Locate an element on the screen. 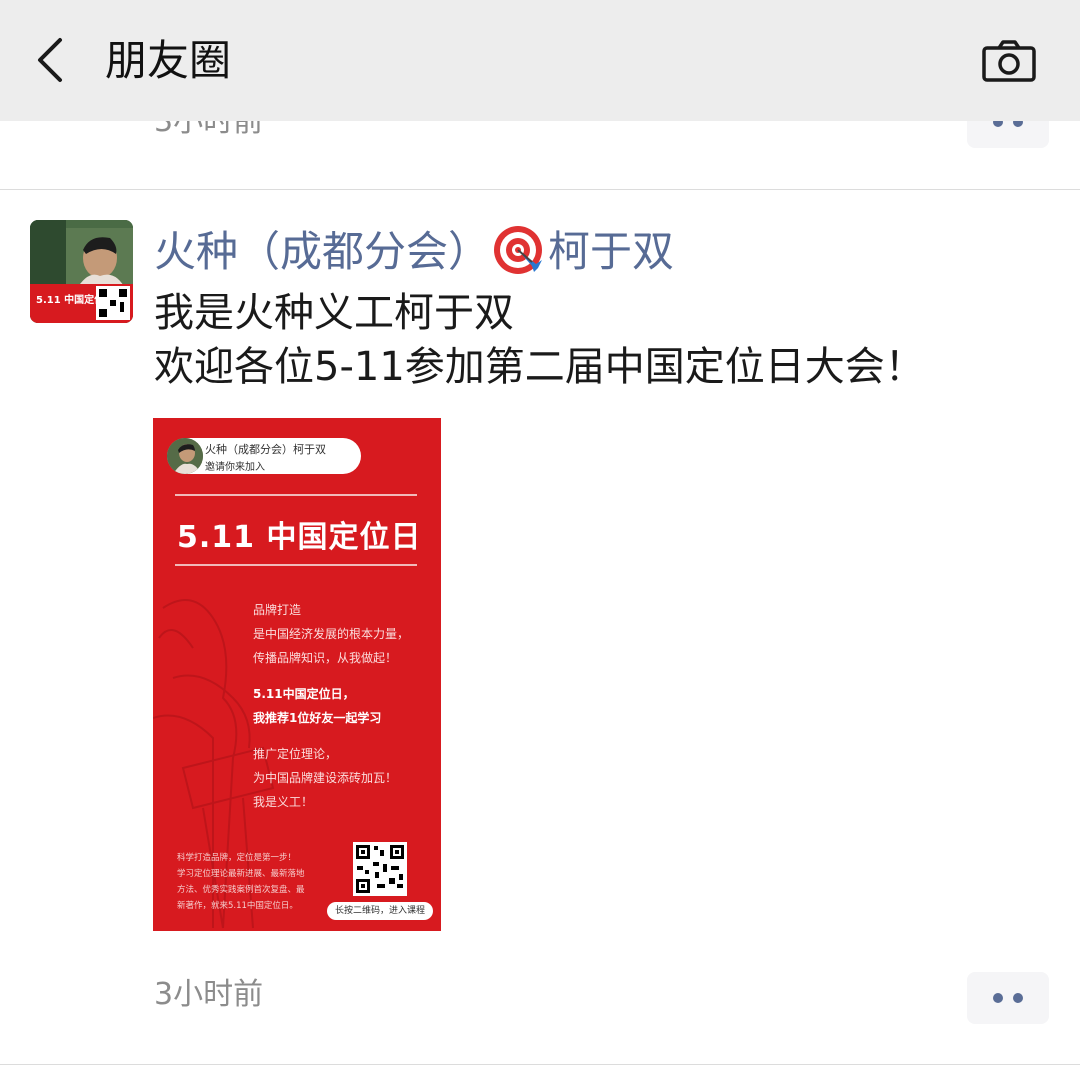 The height and width of the screenshot is (1072, 1080). poster-text: 为中国品牌建设添砖加瓦！ is located at coordinates (325, 778).